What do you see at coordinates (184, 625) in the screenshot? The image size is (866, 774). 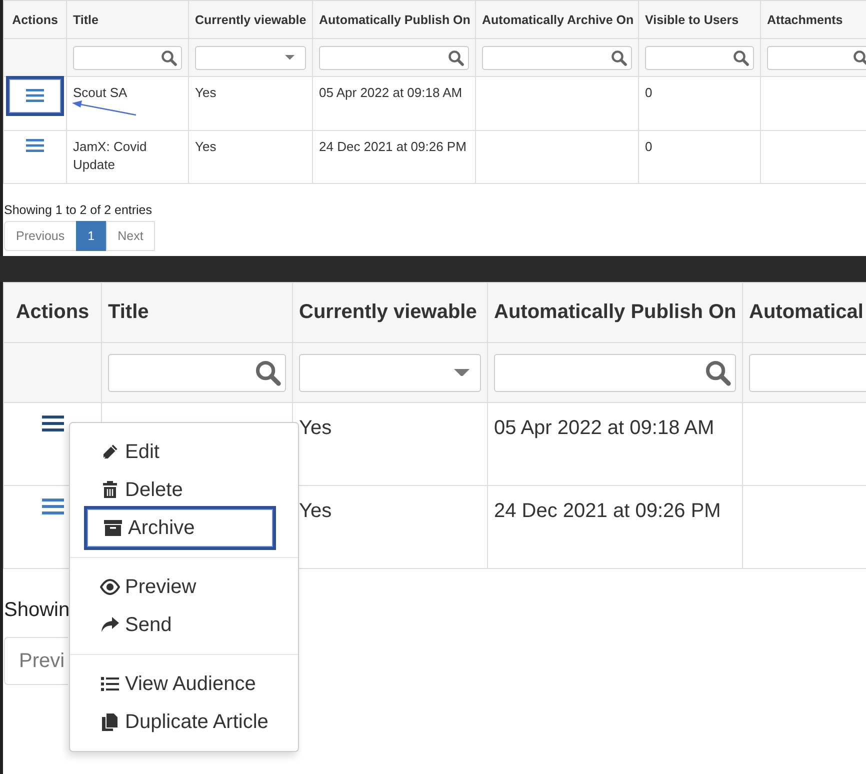 I see `menu-item: Send` at bounding box center [184, 625].